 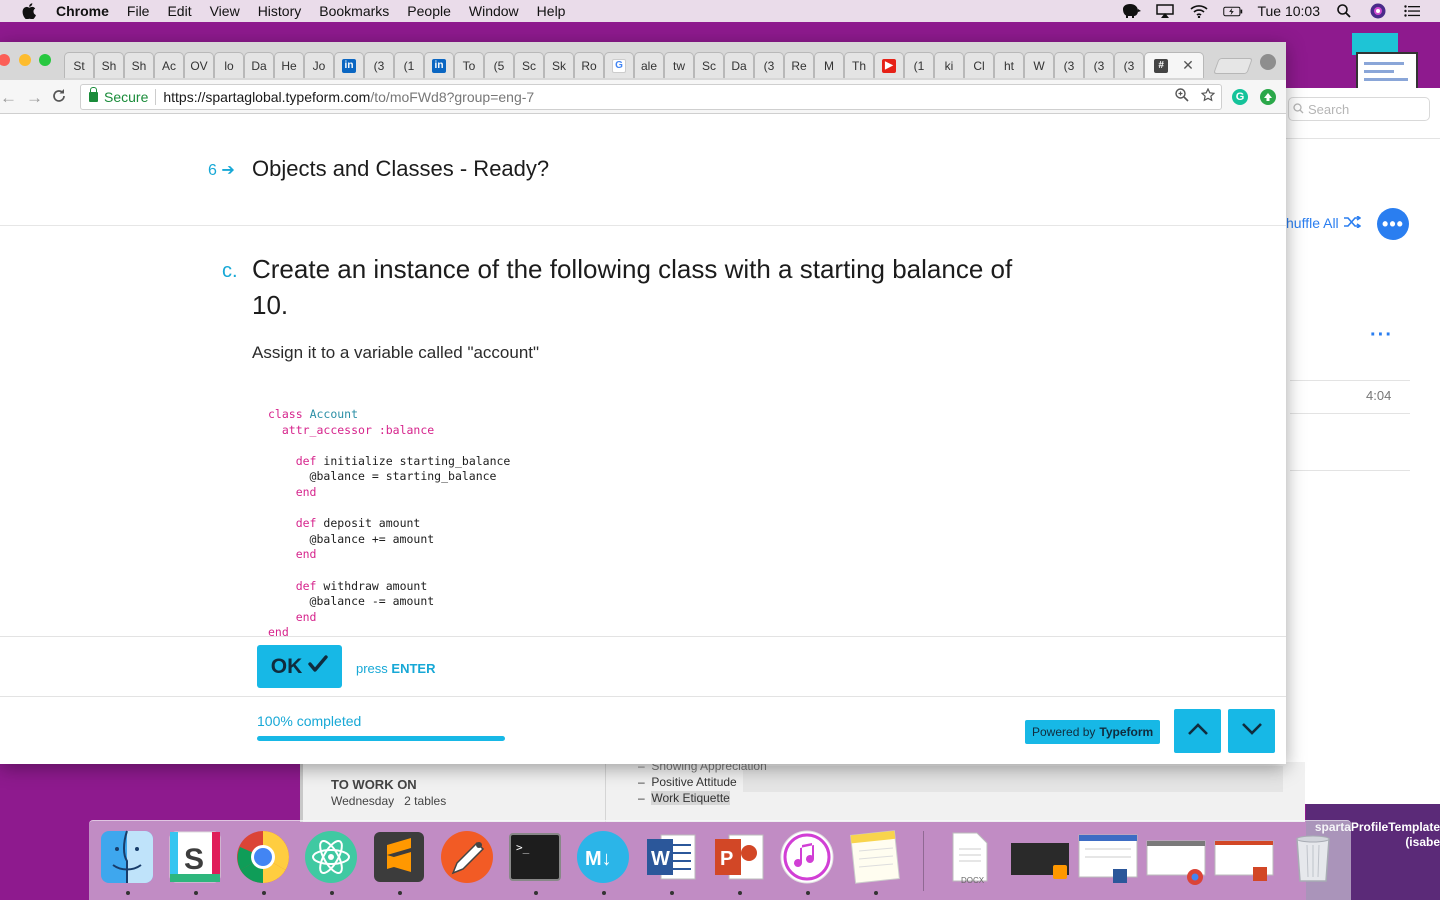 I want to click on menu-clock: Tue 10:03, so click(x=1288, y=11).